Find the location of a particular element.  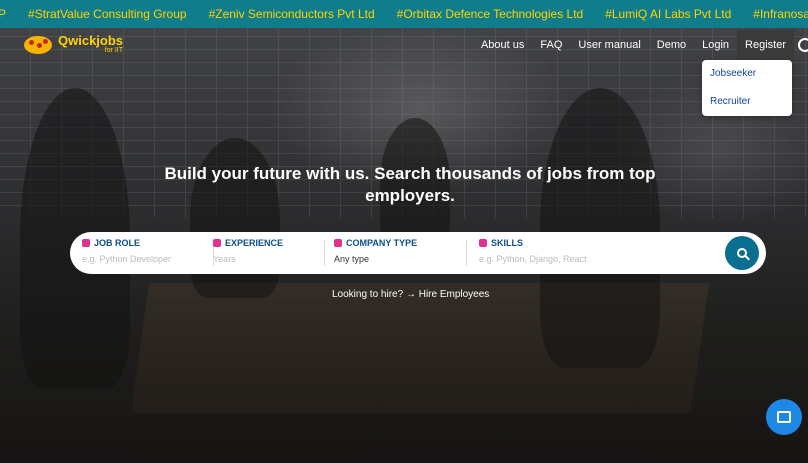

brand-name: Qwickjobs is located at coordinates (91, 40).